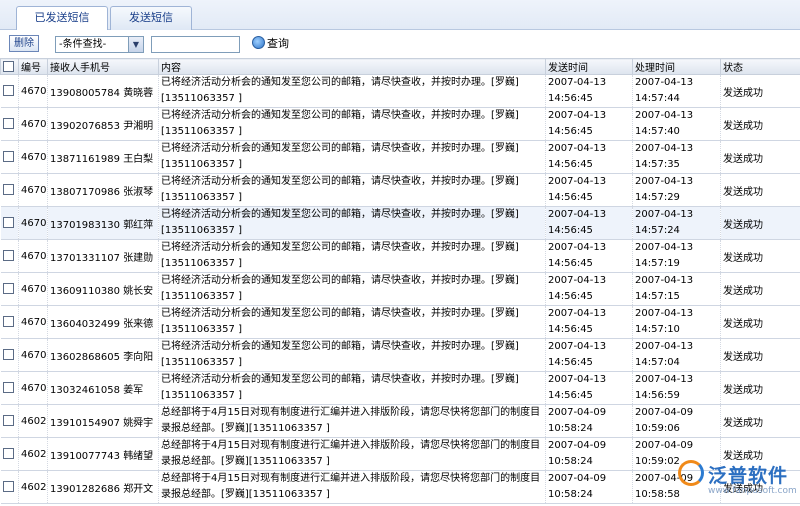 Image resolution: width=800 pixels, height=506 pixels. I want to click on filter-select: -条件查找- ▼, so click(99, 44).